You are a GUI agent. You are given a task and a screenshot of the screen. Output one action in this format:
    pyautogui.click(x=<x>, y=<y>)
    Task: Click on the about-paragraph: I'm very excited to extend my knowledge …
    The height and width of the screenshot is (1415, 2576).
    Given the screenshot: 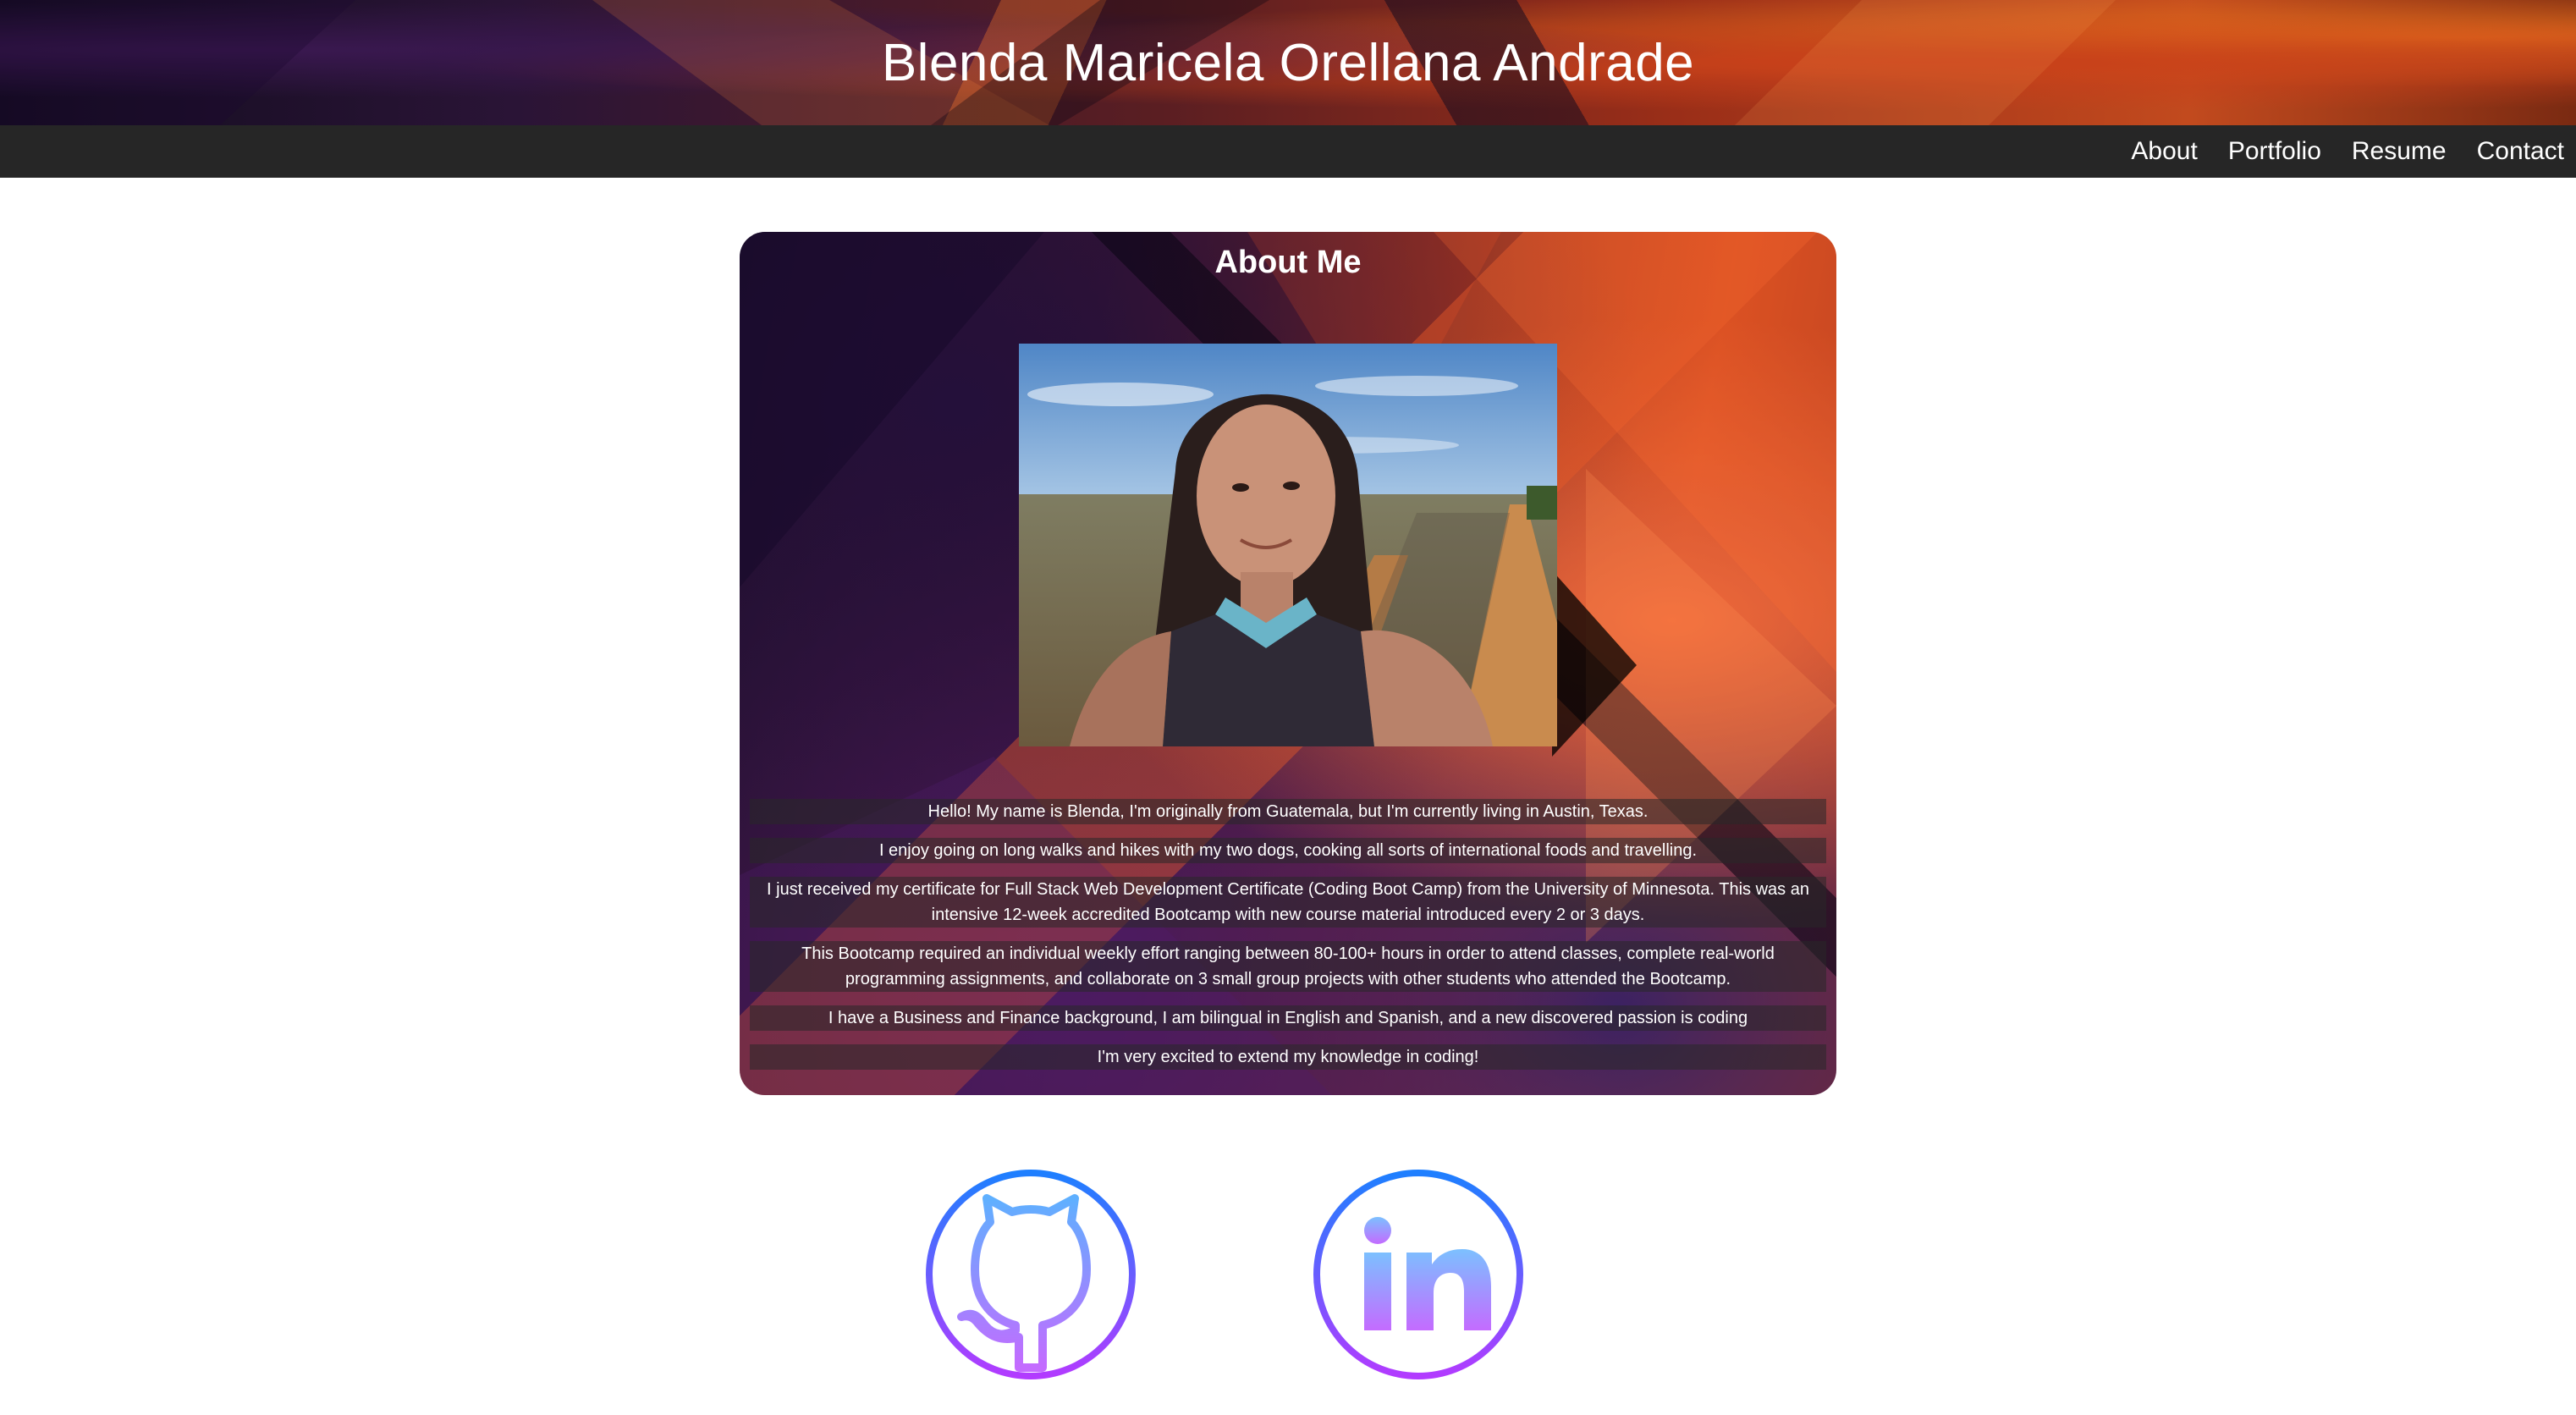 What is the action you would take?
    pyautogui.click(x=1288, y=1057)
    